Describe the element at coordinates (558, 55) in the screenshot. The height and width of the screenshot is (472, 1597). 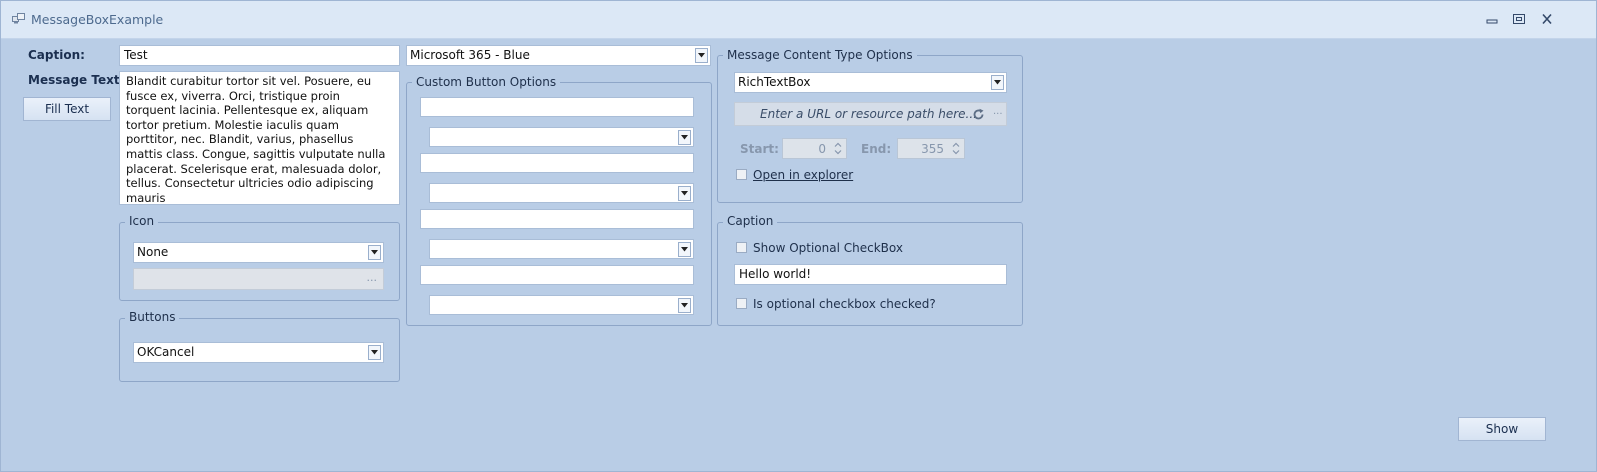
I see `theme-combo: Microsoft 365 - Blue` at that location.